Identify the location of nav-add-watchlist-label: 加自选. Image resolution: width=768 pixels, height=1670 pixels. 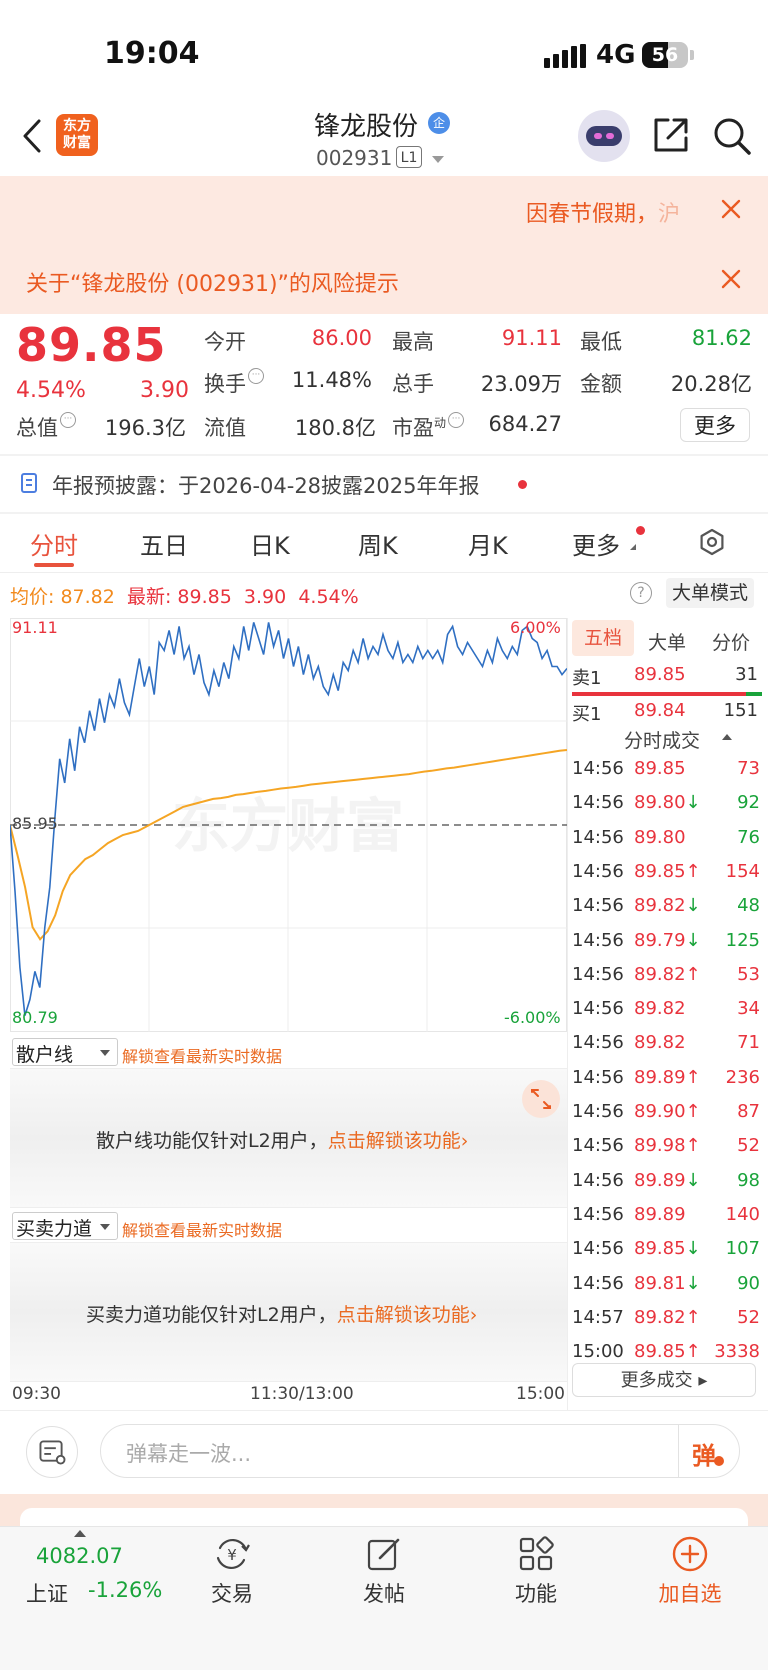
(690, 1593).